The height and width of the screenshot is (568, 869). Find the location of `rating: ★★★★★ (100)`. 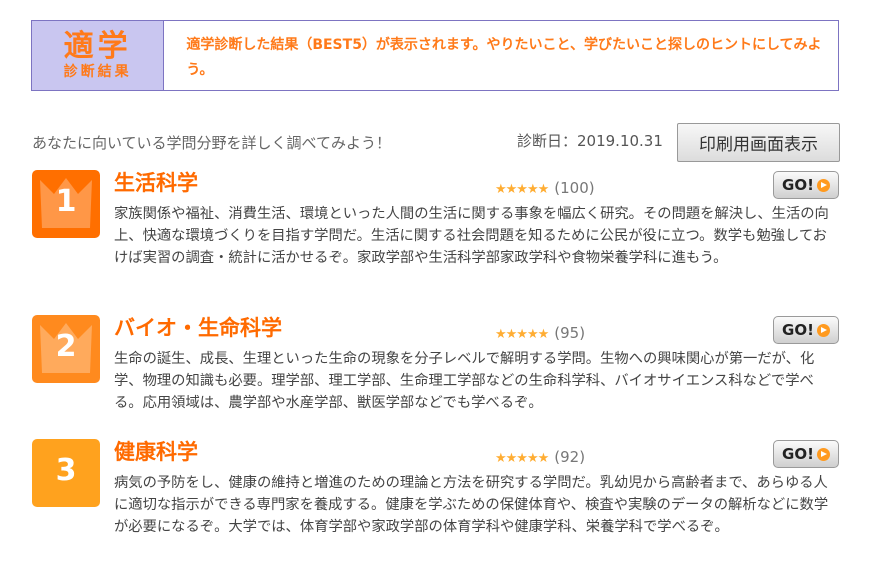

rating: ★★★★★ (100) is located at coordinates (545, 188).